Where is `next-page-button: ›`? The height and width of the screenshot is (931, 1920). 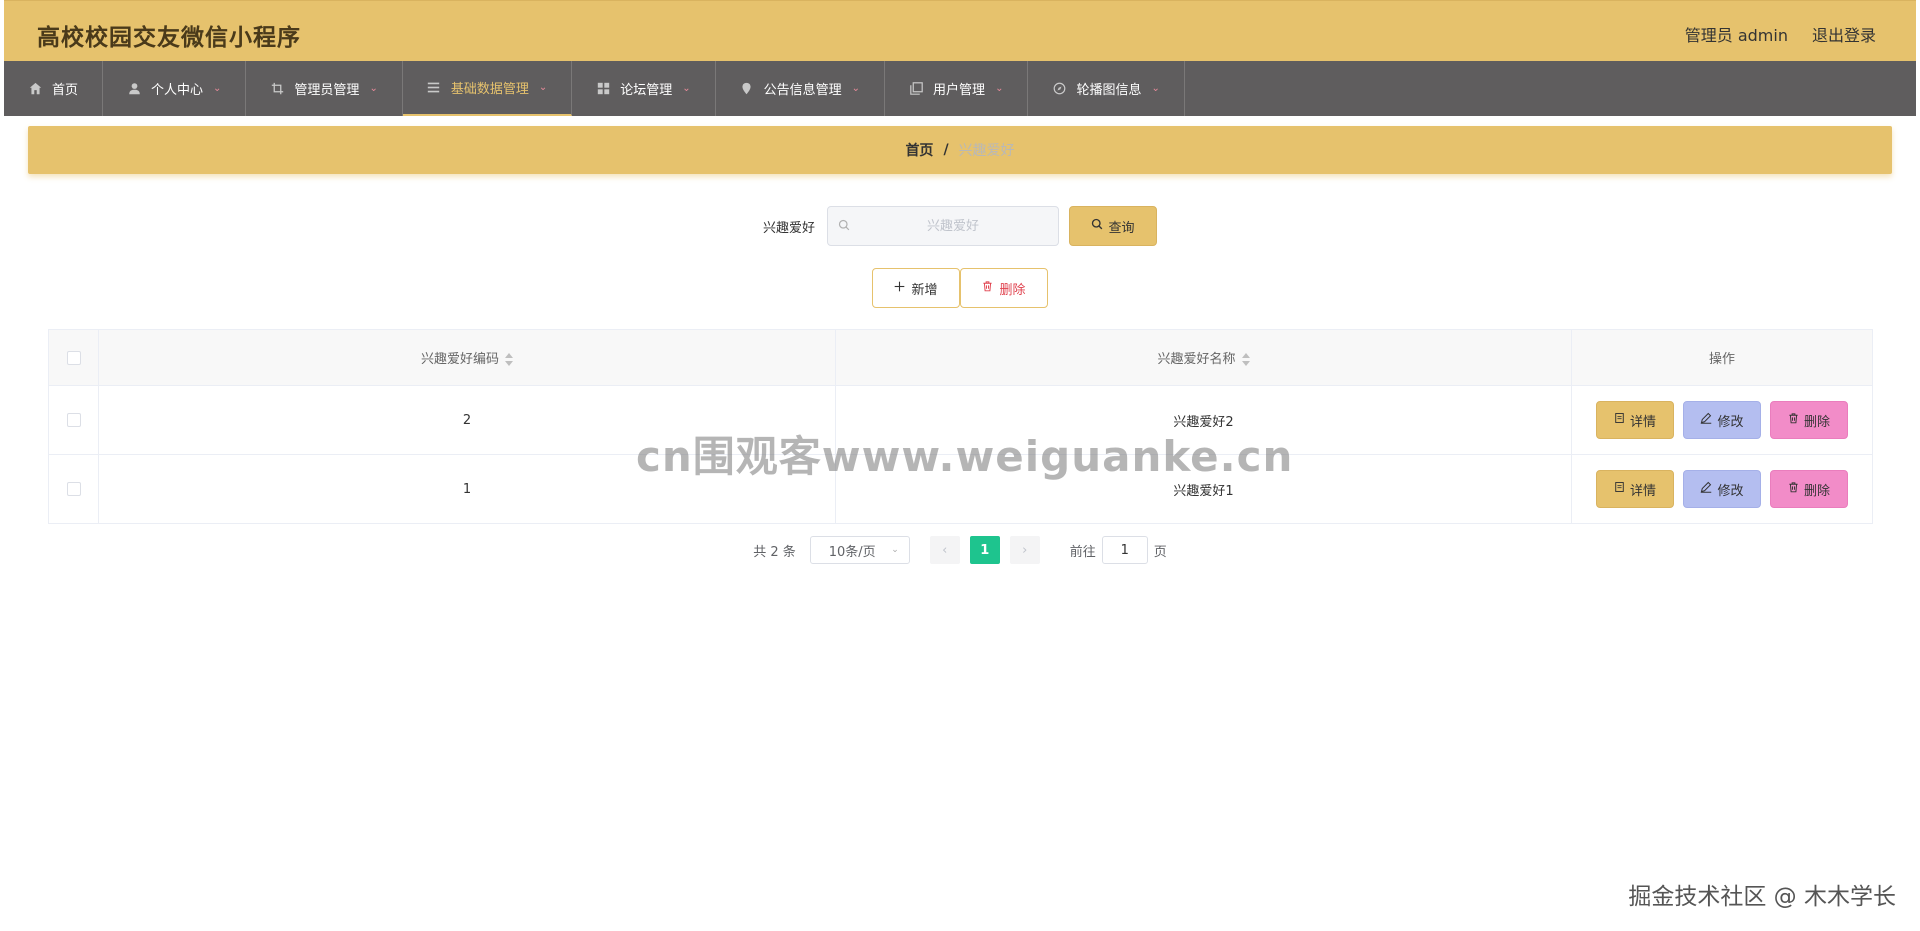 next-page-button: › is located at coordinates (1024, 550).